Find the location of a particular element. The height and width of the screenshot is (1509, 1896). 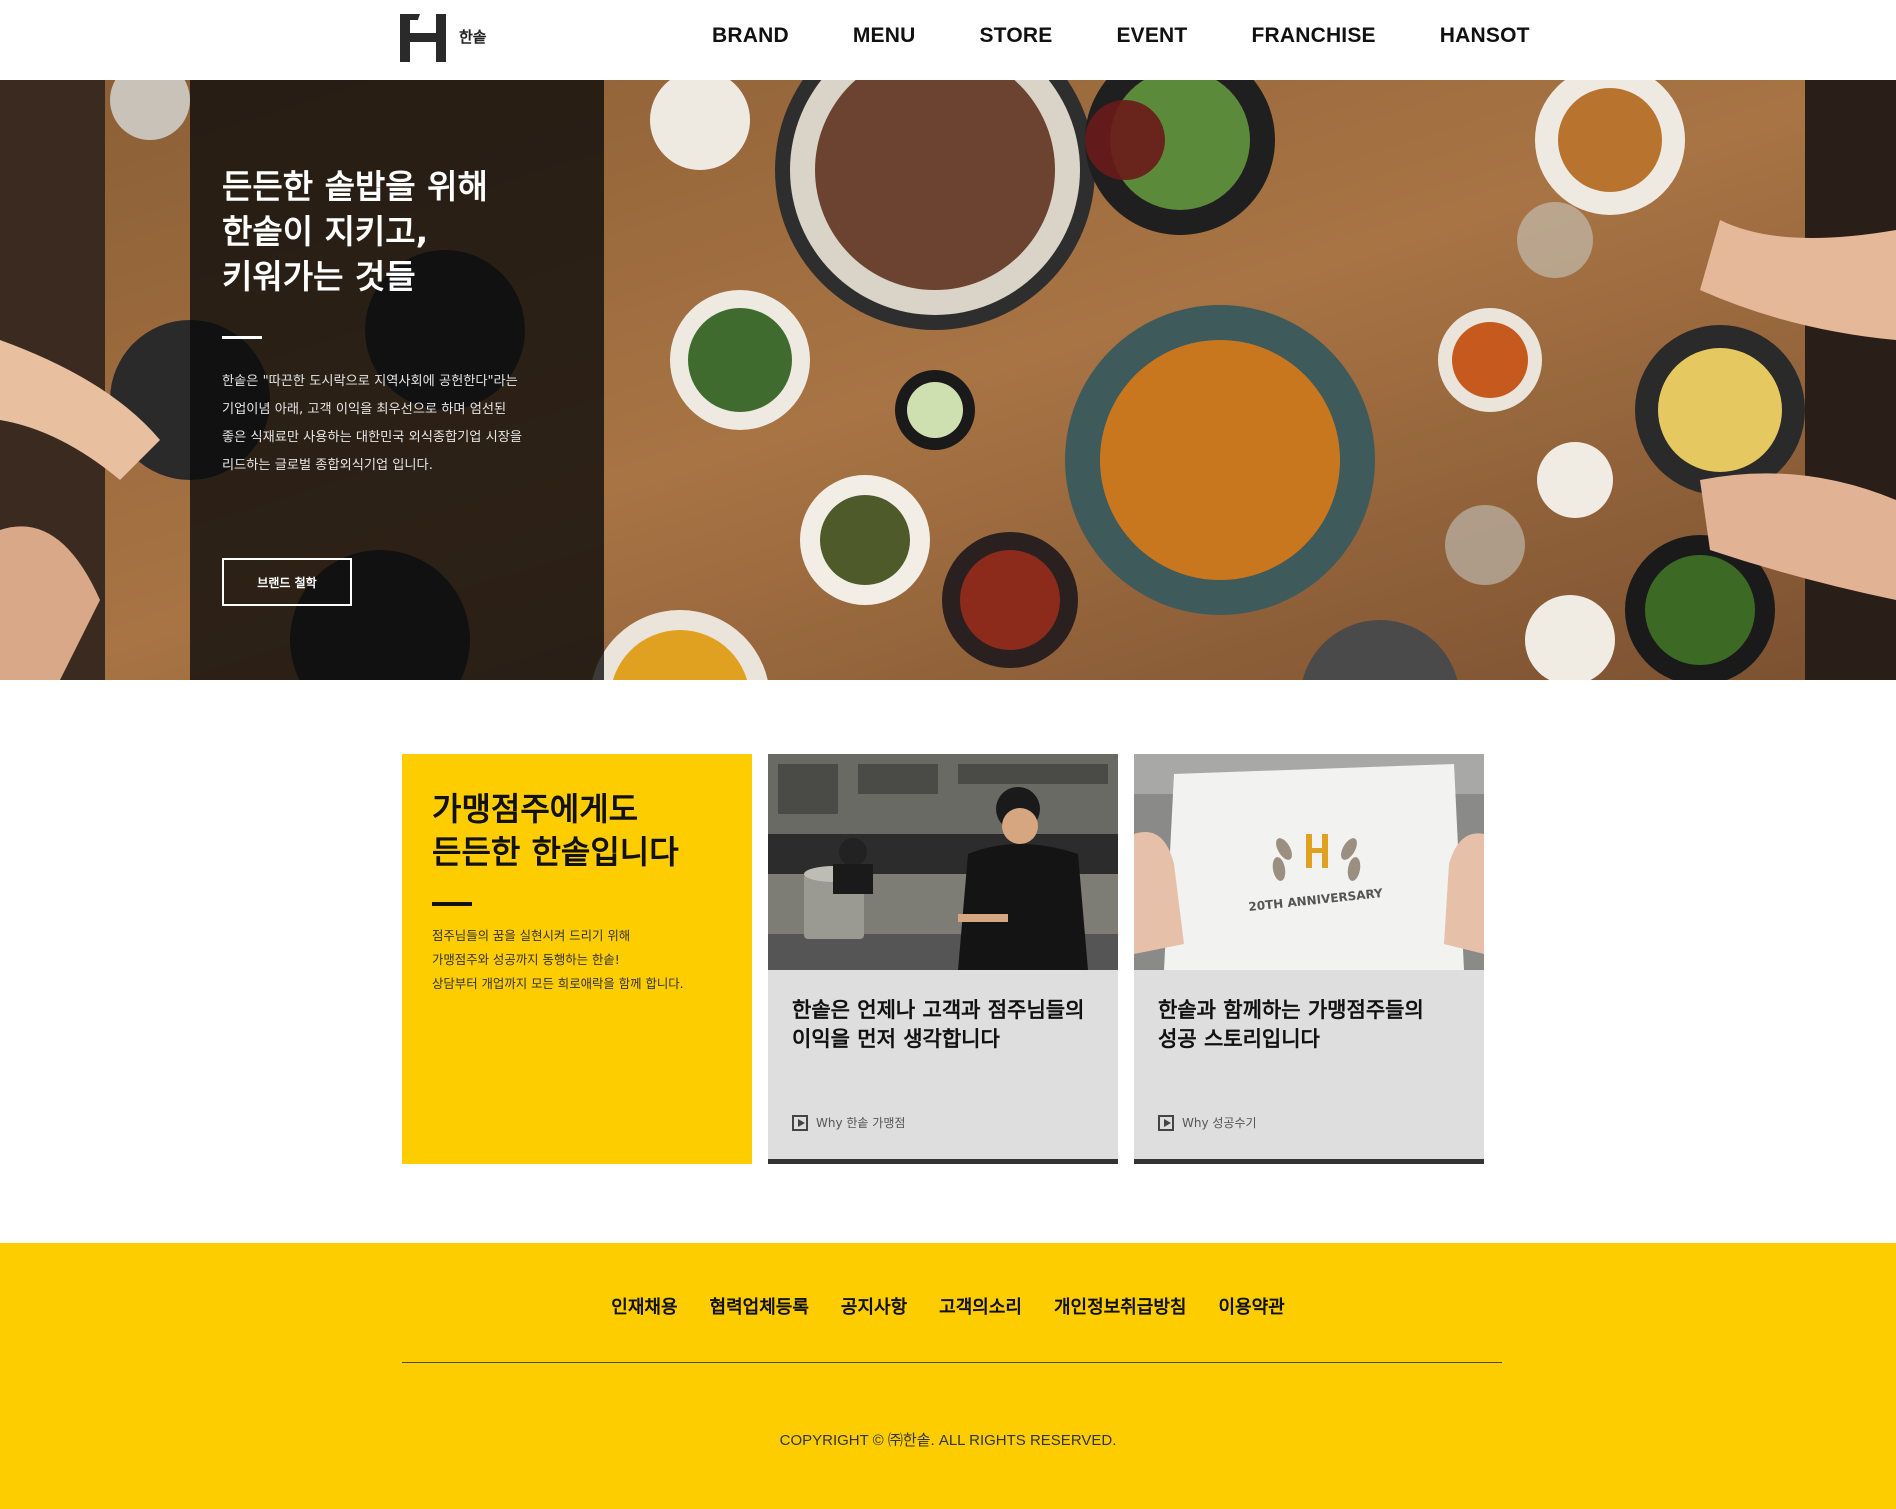

copyright-text: COPYRIGHT © ㈜한솥. ALL RIGHTS RESERVED. is located at coordinates (948, 1440).